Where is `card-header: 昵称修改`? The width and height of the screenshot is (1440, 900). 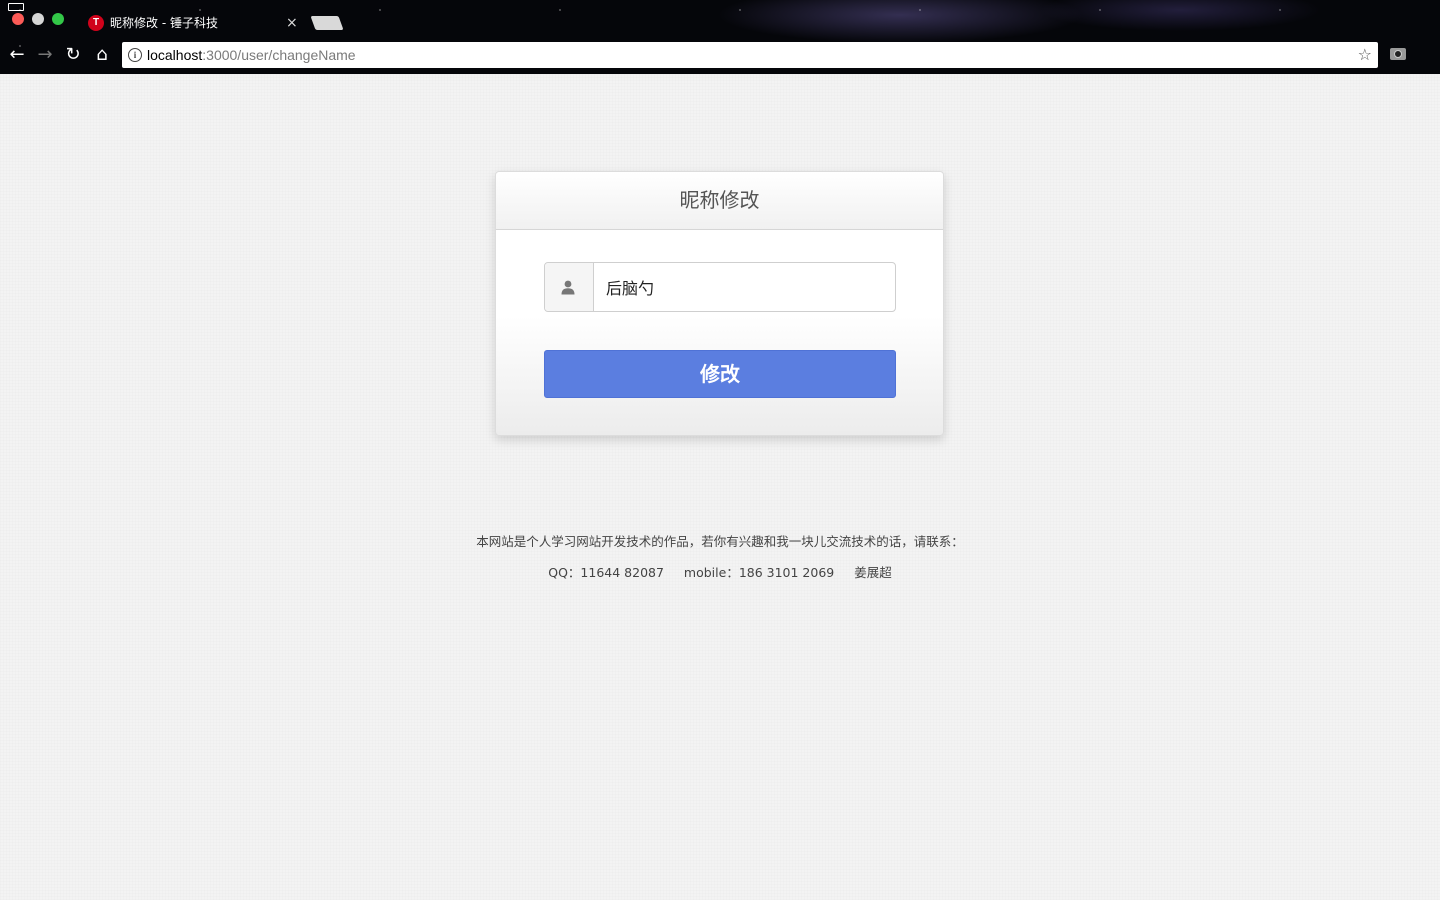 card-header: 昵称修改 is located at coordinates (719, 201).